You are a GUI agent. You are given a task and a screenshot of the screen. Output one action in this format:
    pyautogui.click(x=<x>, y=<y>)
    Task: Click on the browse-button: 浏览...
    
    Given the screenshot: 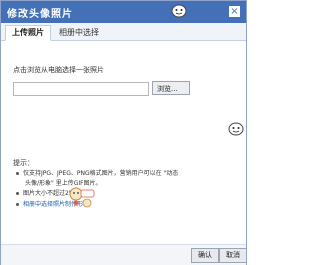 What is the action you would take?
    pyautogui.click(x=171, y=88)
    